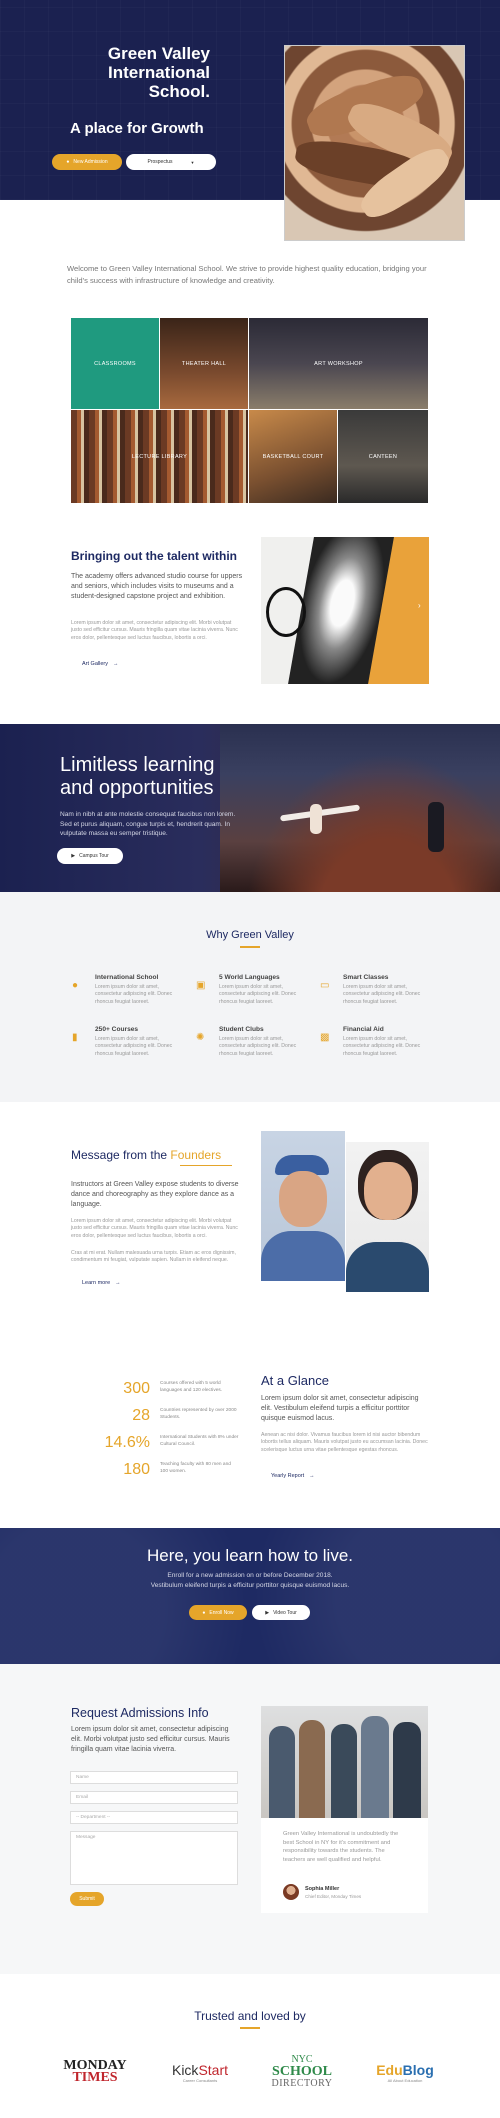 Image resolution: width=500 pixels, height=2118 pixels. I want to click on gallery-tile-art-workshop: ART WORKSHOP, so click(338, 363).